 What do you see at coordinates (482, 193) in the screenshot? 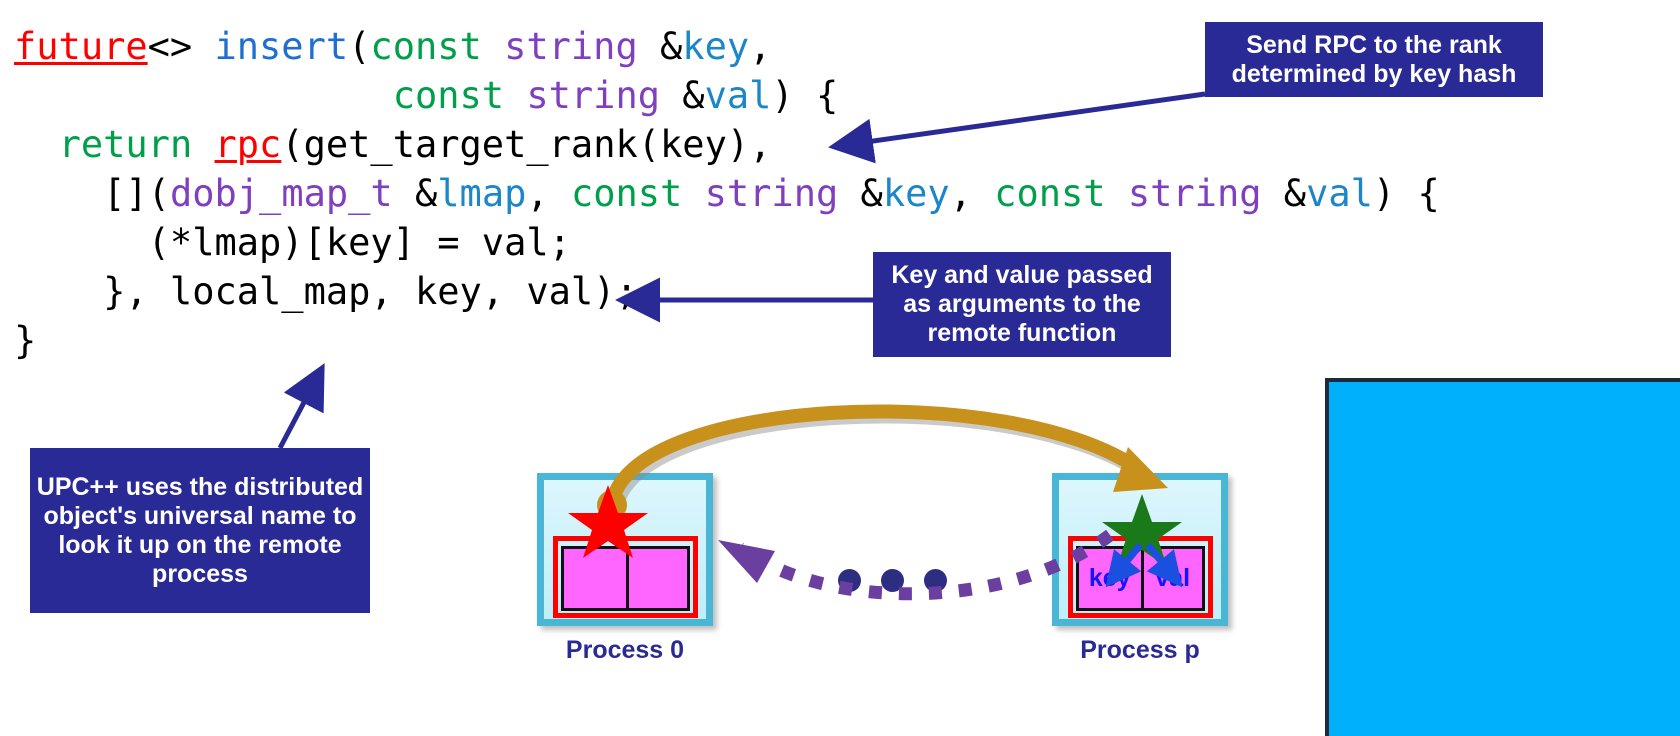
I see `code-token-variable: lmap` at bounding box center [482, 193].